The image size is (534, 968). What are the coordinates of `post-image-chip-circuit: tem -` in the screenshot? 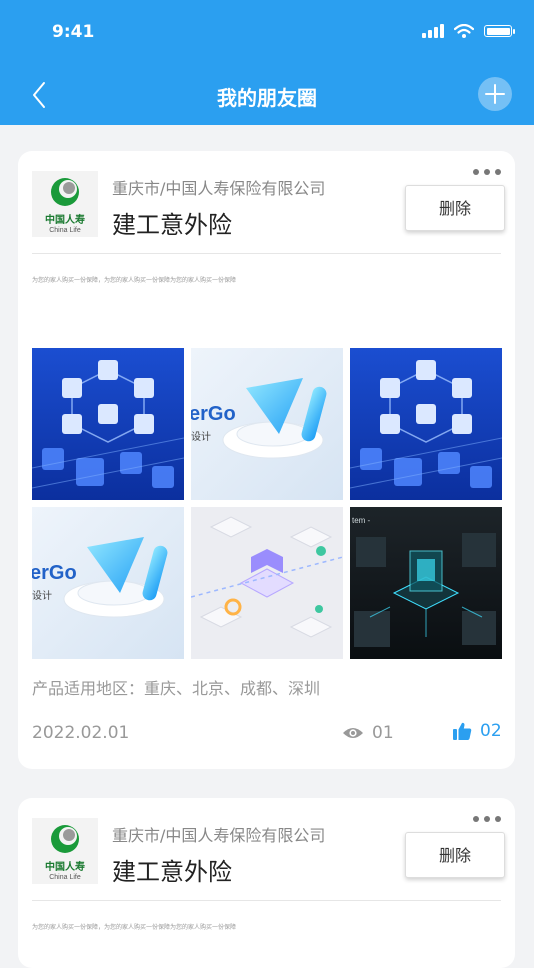 It's located at (426, 583).